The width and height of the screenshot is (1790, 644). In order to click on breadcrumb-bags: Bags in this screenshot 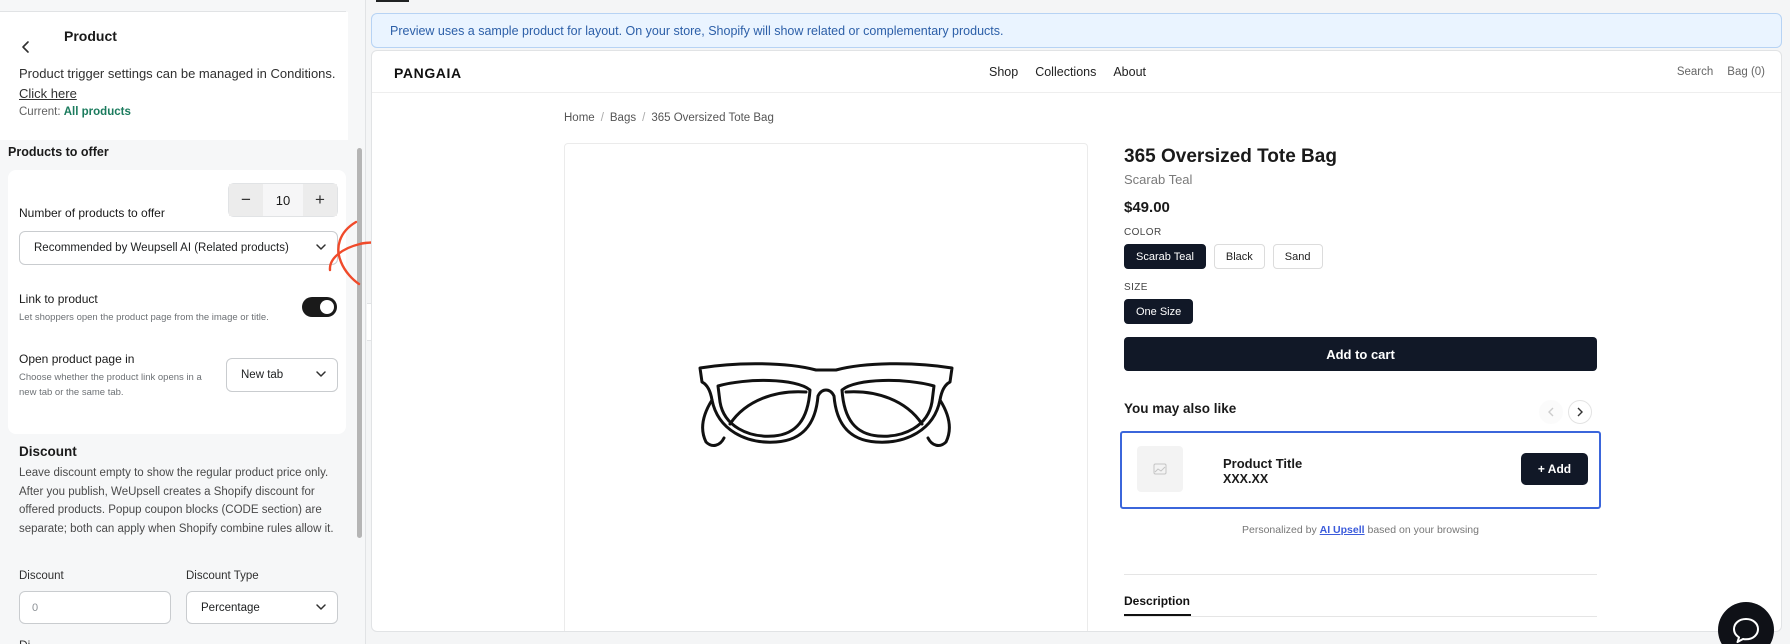, I will do `click(623, 118)`.